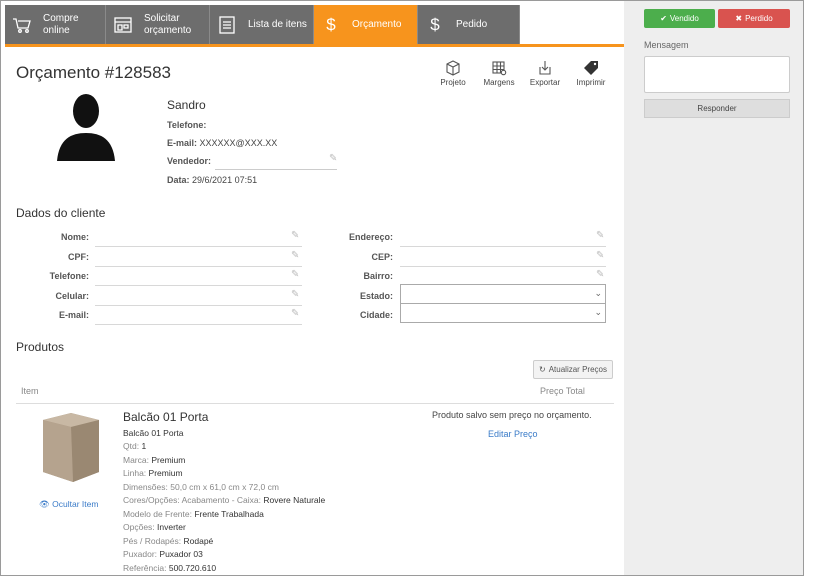 The image size is (815, 586). What do you see at coordinates (739, 18) in the screenshot?
I see `close-icon: ✖` at bounding box center [739, 18].